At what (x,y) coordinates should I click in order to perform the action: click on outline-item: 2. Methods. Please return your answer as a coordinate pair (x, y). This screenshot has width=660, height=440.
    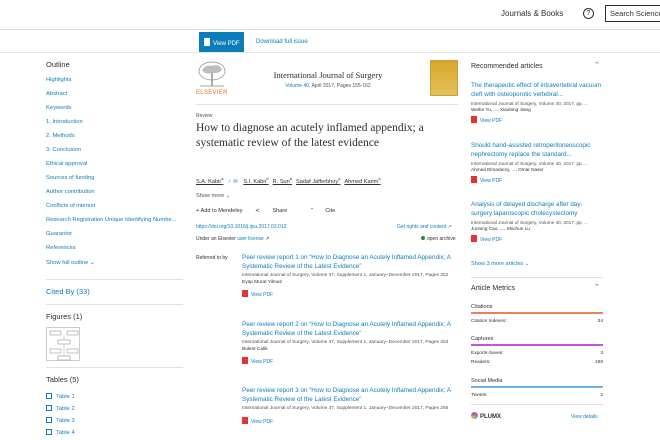
    Looking at the image, I should click on (116, 140).